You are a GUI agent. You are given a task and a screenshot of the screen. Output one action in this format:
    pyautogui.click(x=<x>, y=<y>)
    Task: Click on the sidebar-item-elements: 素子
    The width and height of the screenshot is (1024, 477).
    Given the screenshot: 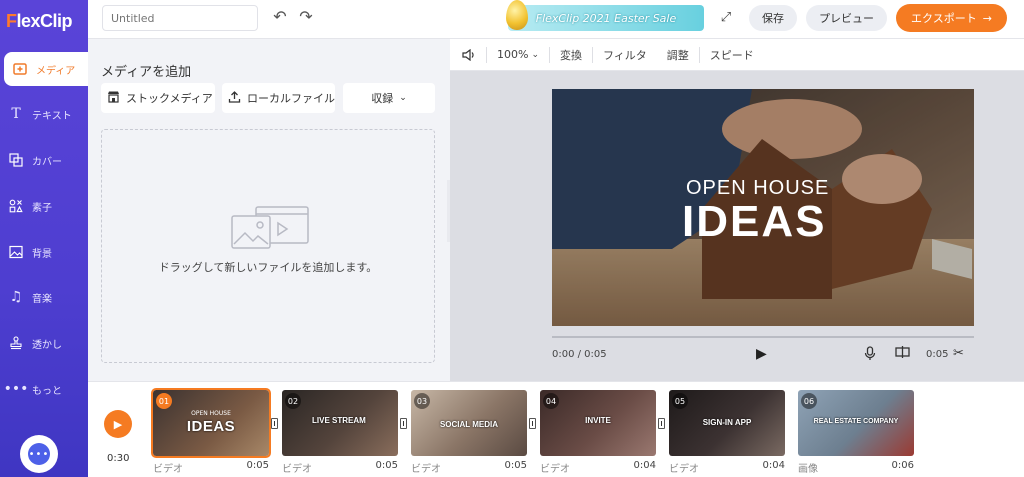 What is the action you would take?
    pyautogui.click(x=44, y=206)
    